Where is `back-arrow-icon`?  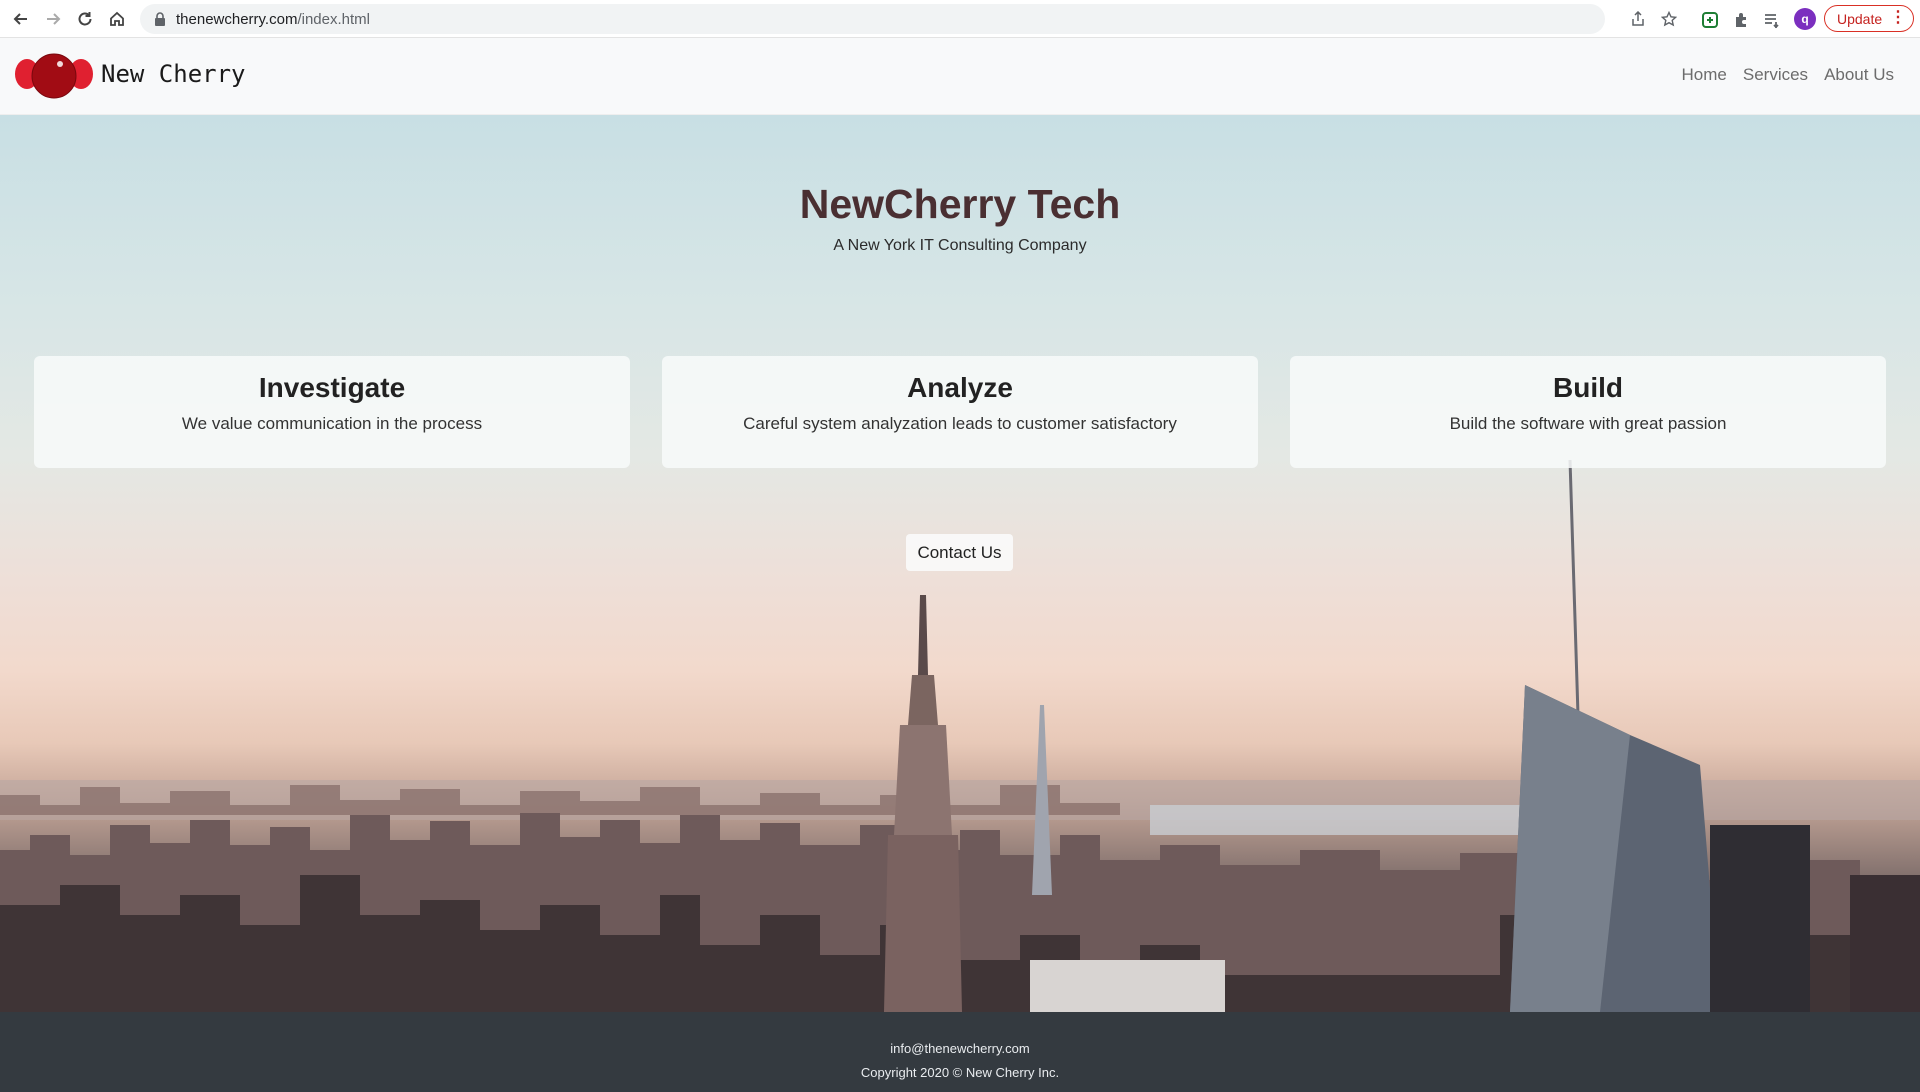
back-arrow-icon is located at coordinates (20, 18).